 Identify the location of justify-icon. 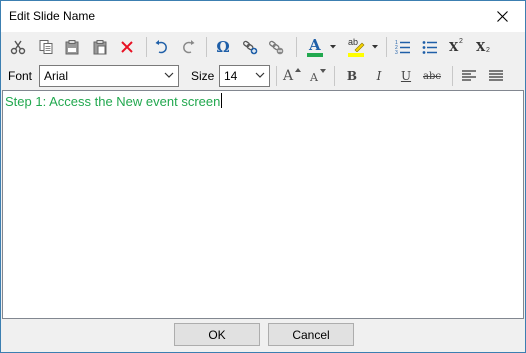
(496, 75).